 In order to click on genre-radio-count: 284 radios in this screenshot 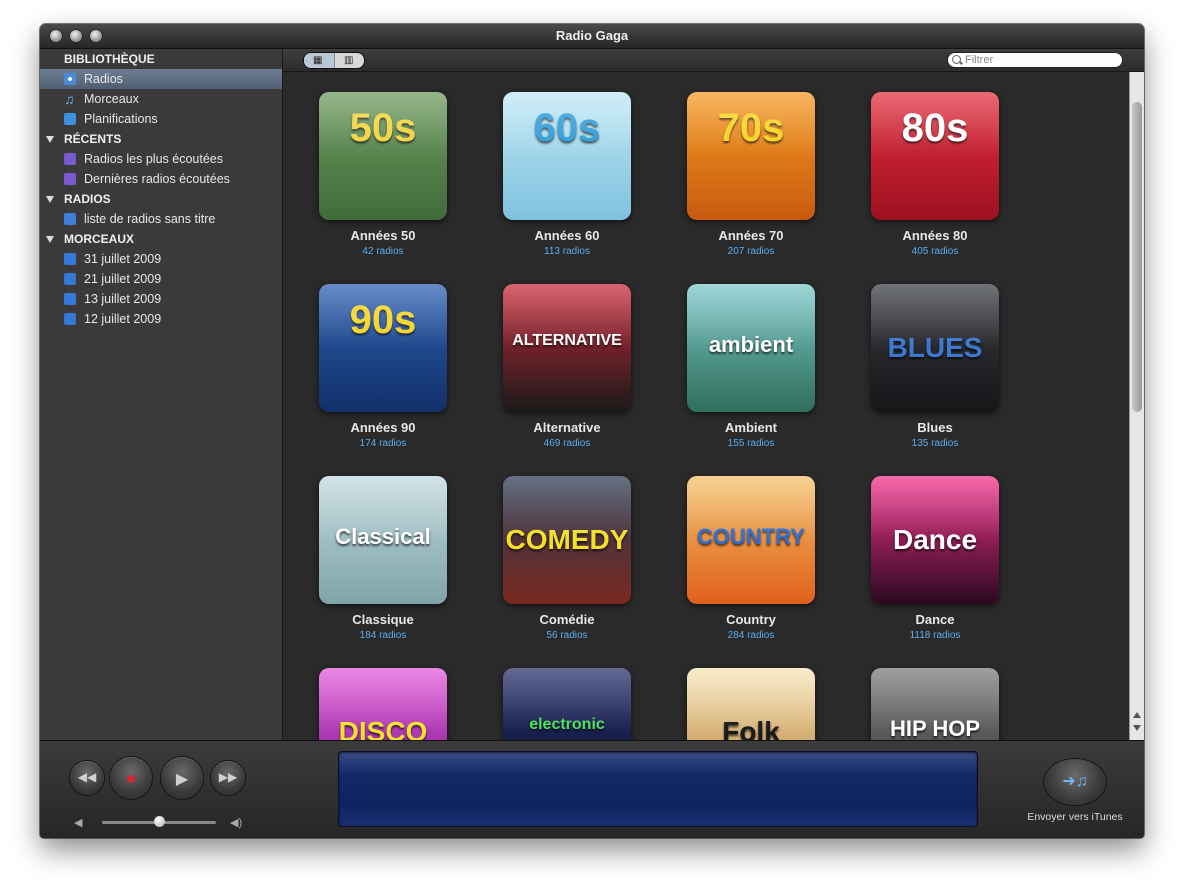, I will do `click(751, 635)`.